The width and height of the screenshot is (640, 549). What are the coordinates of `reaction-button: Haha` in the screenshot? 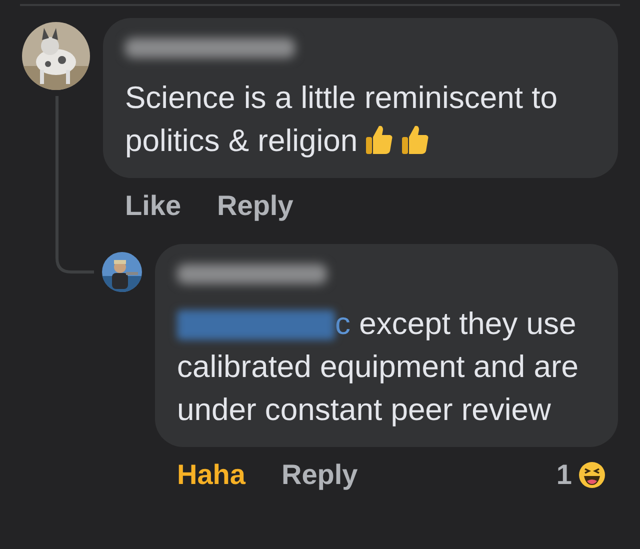 It's located at (211, 475).